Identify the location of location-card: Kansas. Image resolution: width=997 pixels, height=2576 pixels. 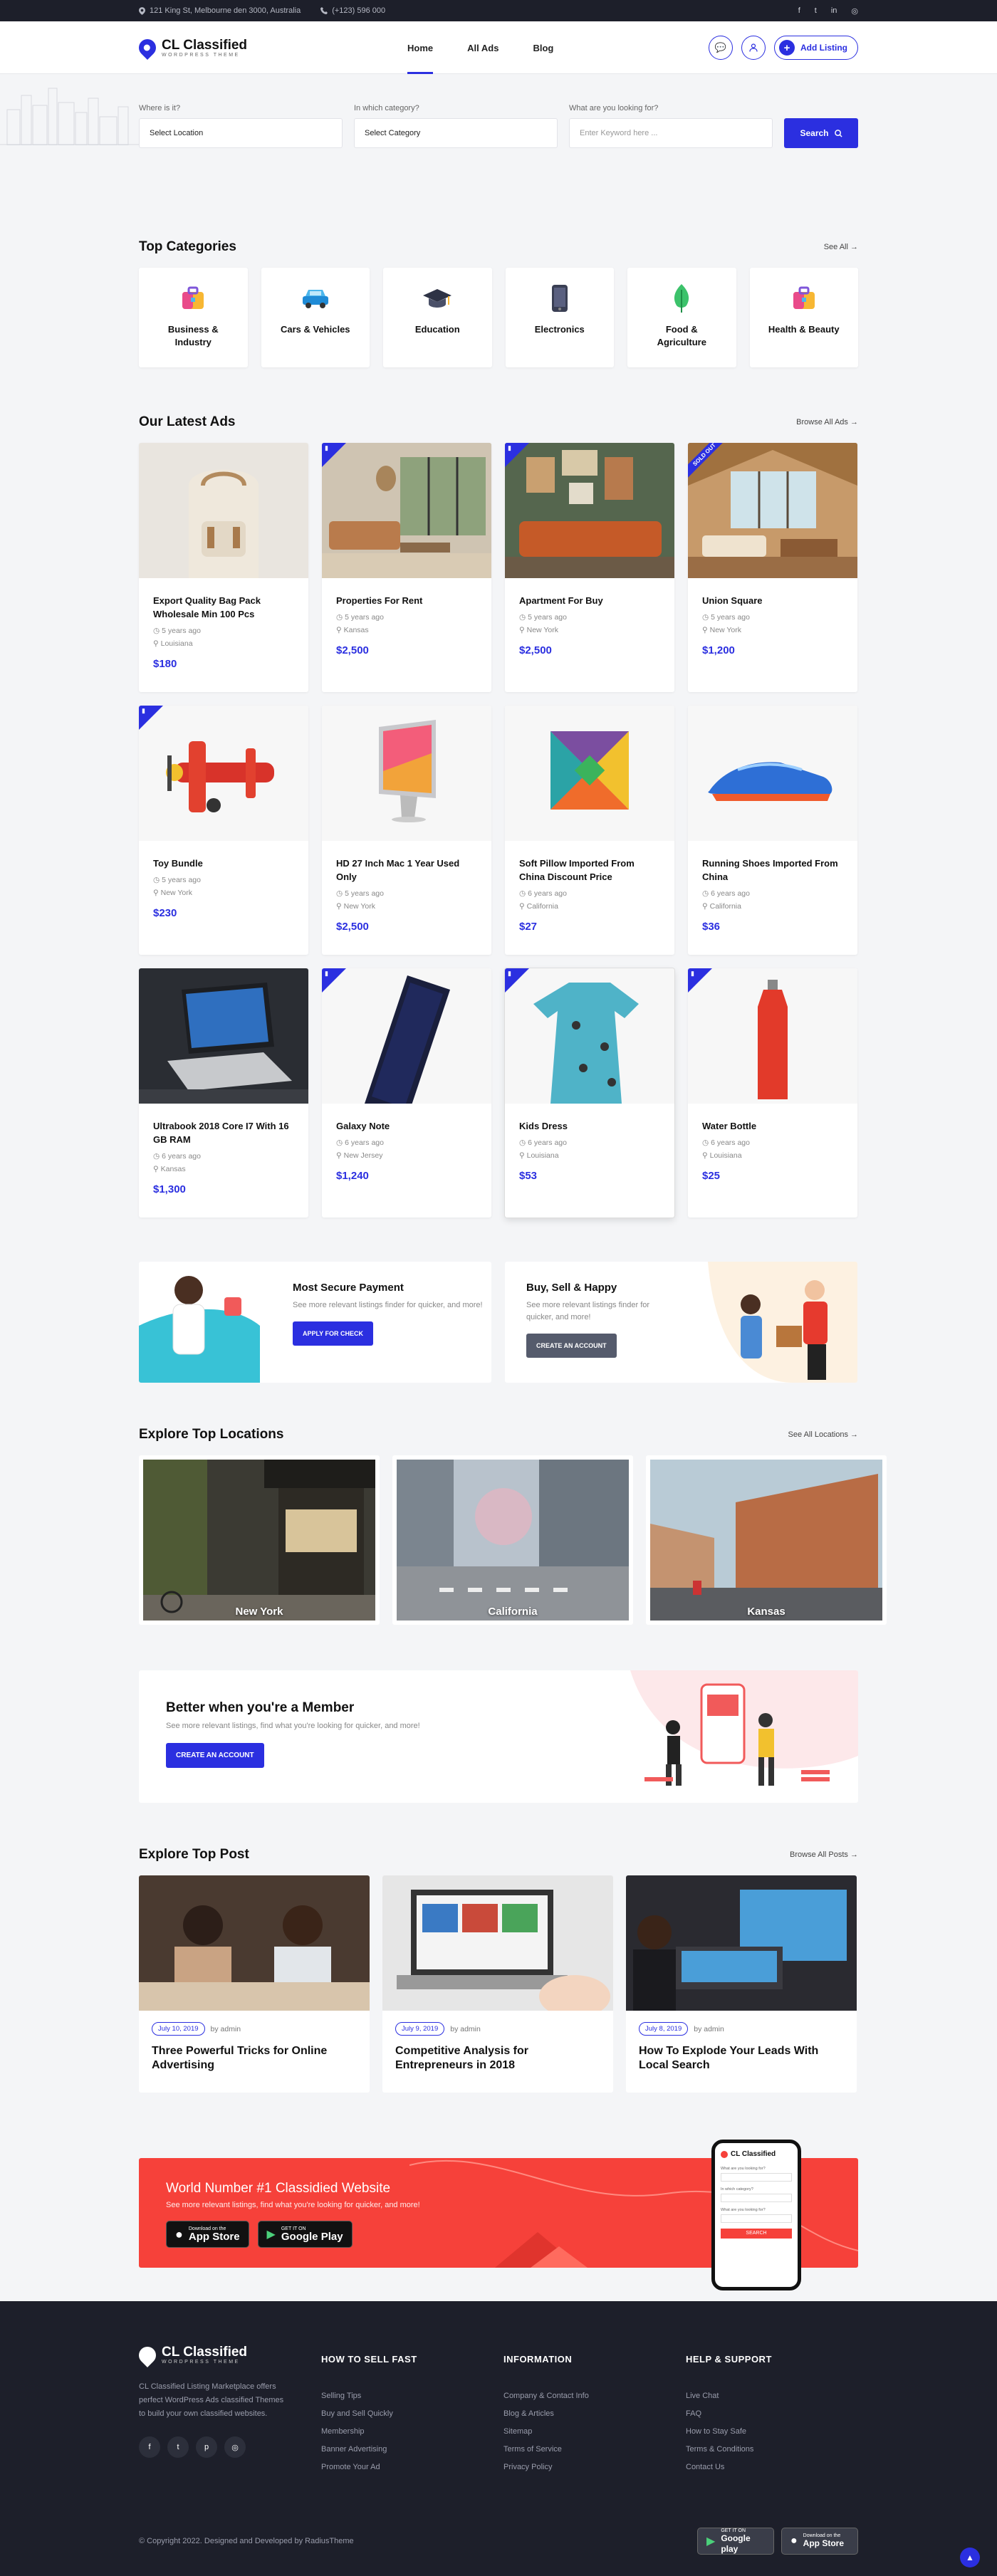
(766, 1540).